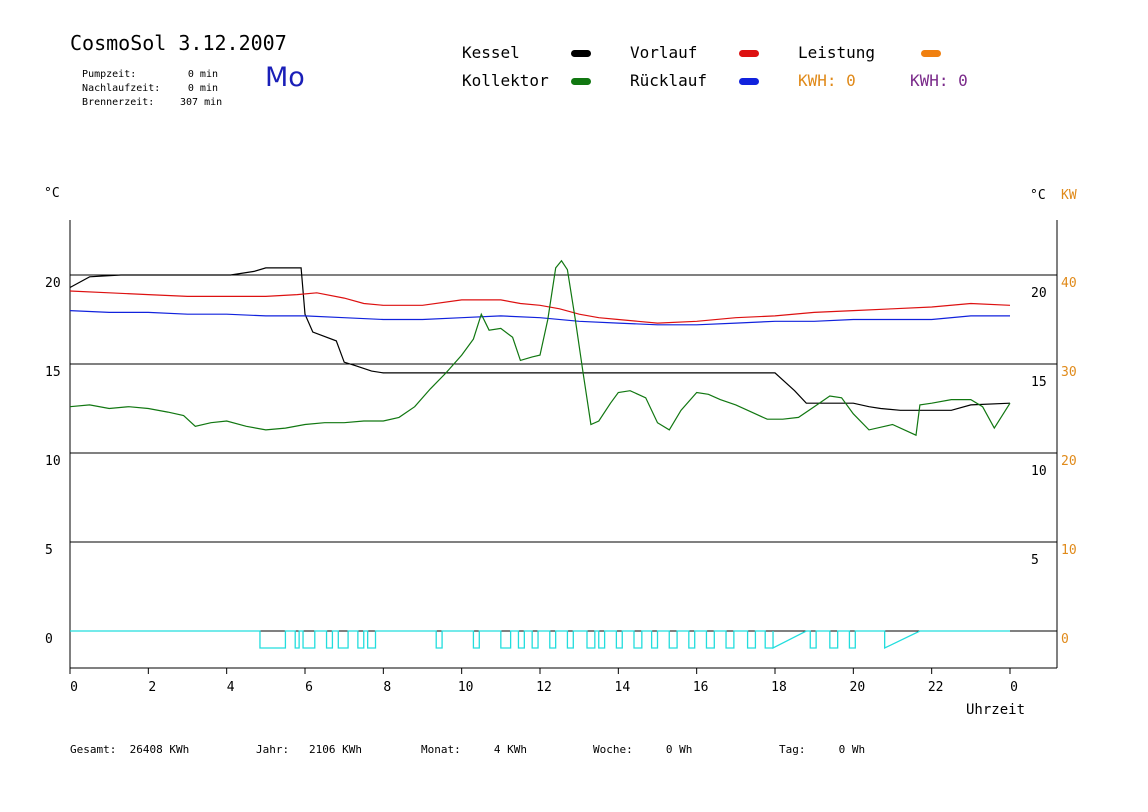 This screenshot has height=812, width=1148. I want to click on y-right-temp-tick-label: 15, so click(1039, 382).